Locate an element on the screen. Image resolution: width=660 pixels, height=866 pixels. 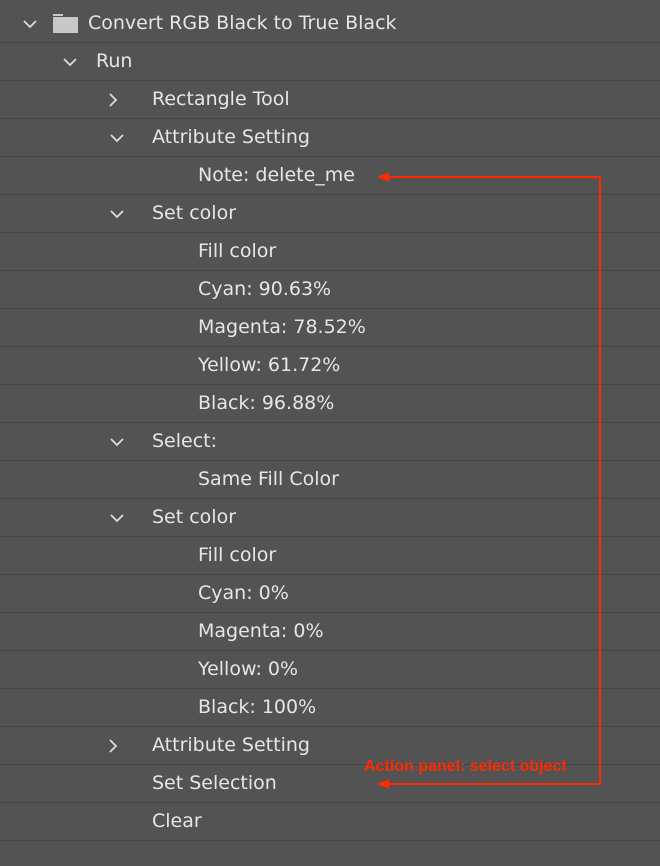
step-label: Clear is located at coordinates (177, 821).